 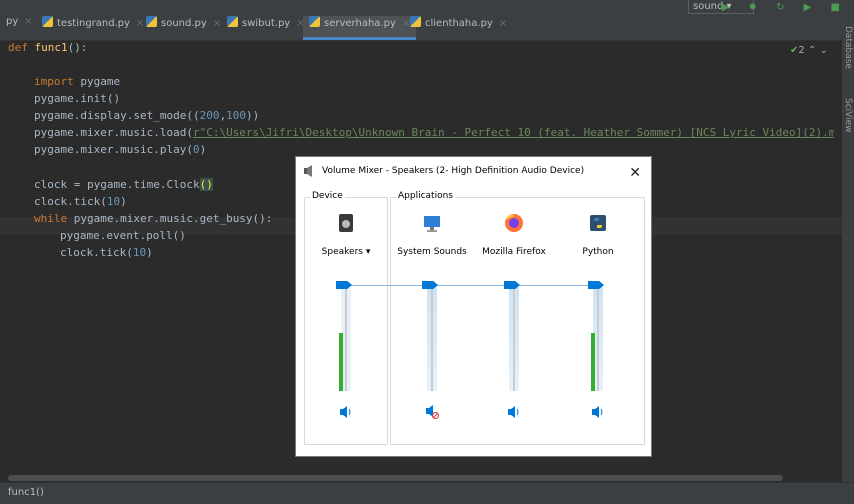 What do you see at coordinates (342, 252) in the screenshot?
I see `device-label: Speakers` at bounding box center [342, 252].